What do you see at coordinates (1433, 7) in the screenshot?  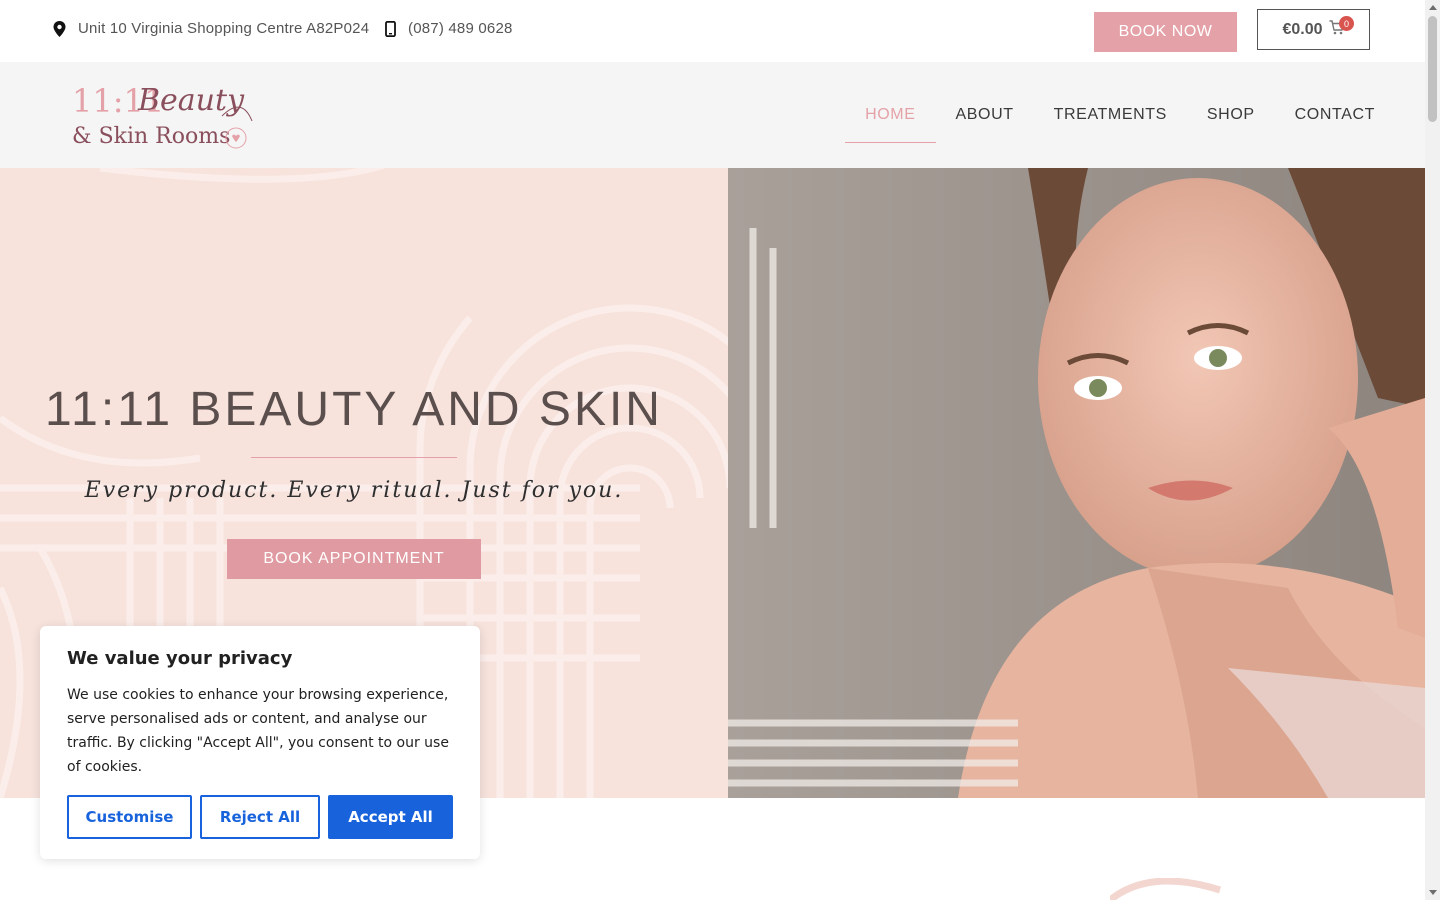 I see `scroll-up-arrow-icon` at bounding box center [1433, 7].